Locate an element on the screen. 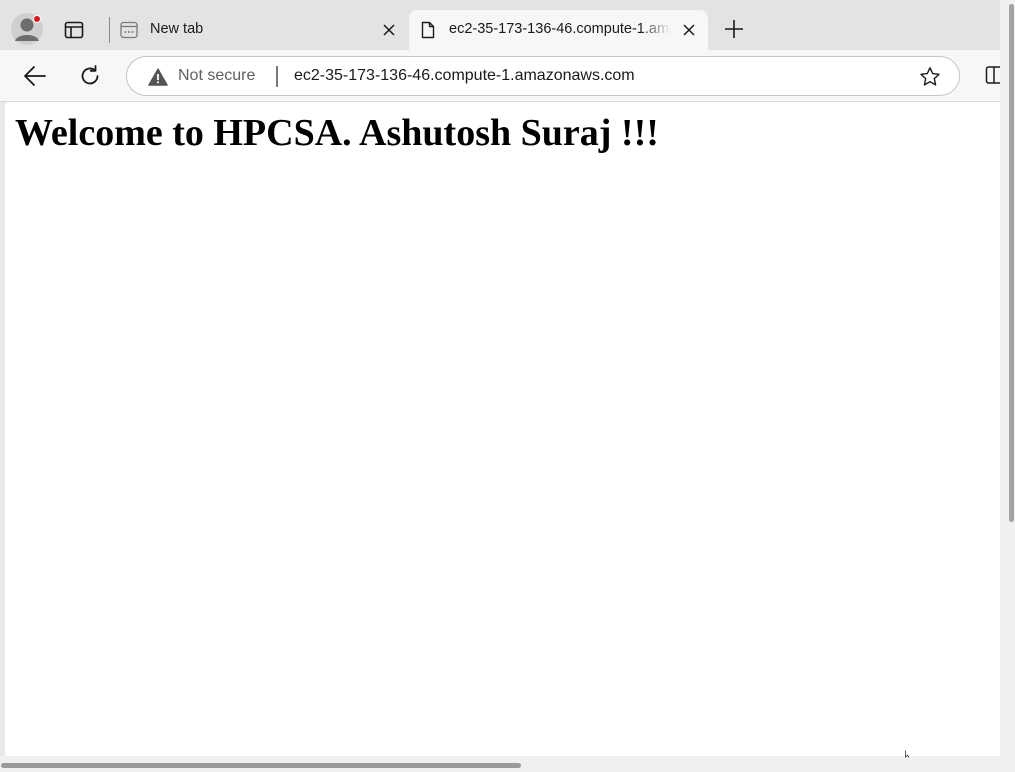  warning-triangle-icon is located at coordinates (158, 77).